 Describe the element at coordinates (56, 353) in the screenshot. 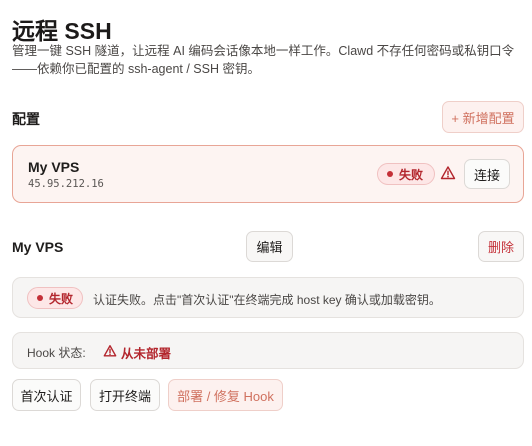

I see `hook-status-label: Hook 状态:` at that location.